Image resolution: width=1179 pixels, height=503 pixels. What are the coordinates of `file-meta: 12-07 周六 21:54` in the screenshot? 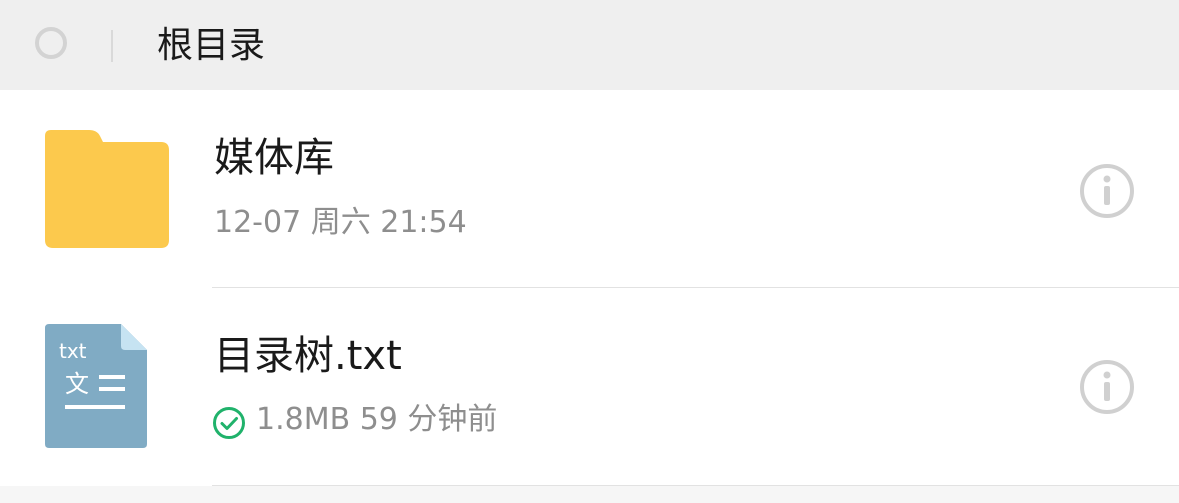 It's located at (340, 222).